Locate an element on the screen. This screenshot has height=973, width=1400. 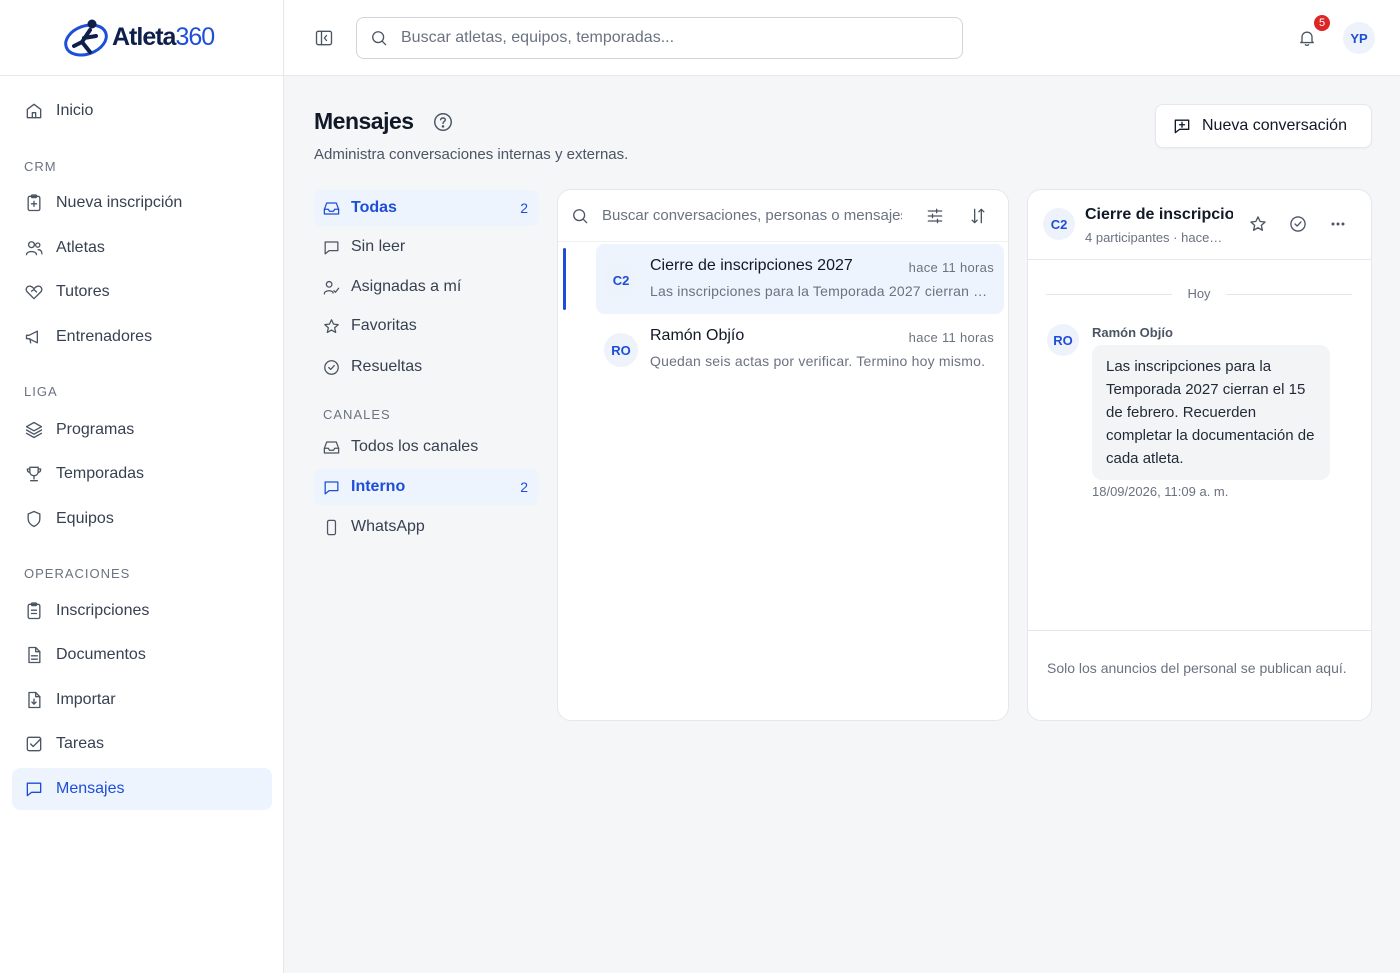
conversation-time: hace 11 horas is located at coordinates (951, 267).